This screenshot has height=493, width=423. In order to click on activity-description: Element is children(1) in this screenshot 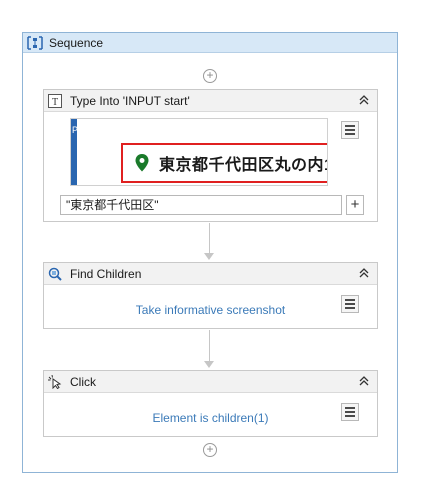, I will do `click(210, 418)`.